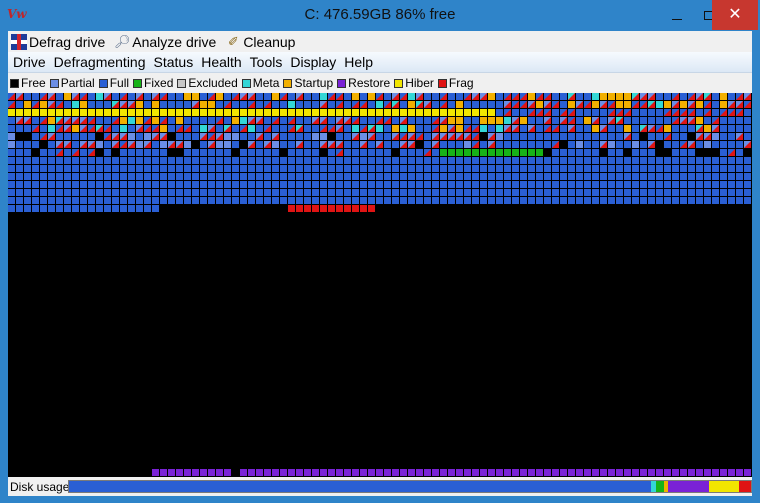  I want to click on menu-tools: Tools, so click(266, 62).